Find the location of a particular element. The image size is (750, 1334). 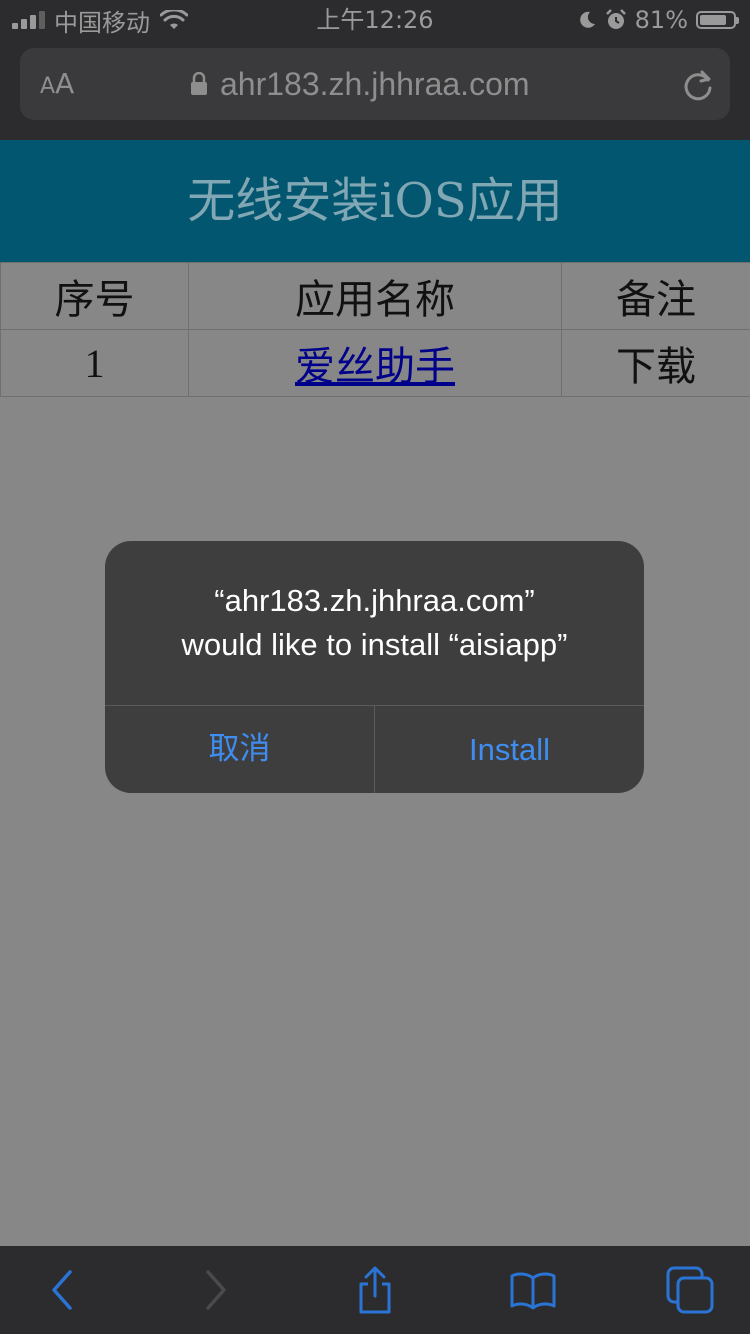

bookmarks-button is located at coordinates (533, 1290).